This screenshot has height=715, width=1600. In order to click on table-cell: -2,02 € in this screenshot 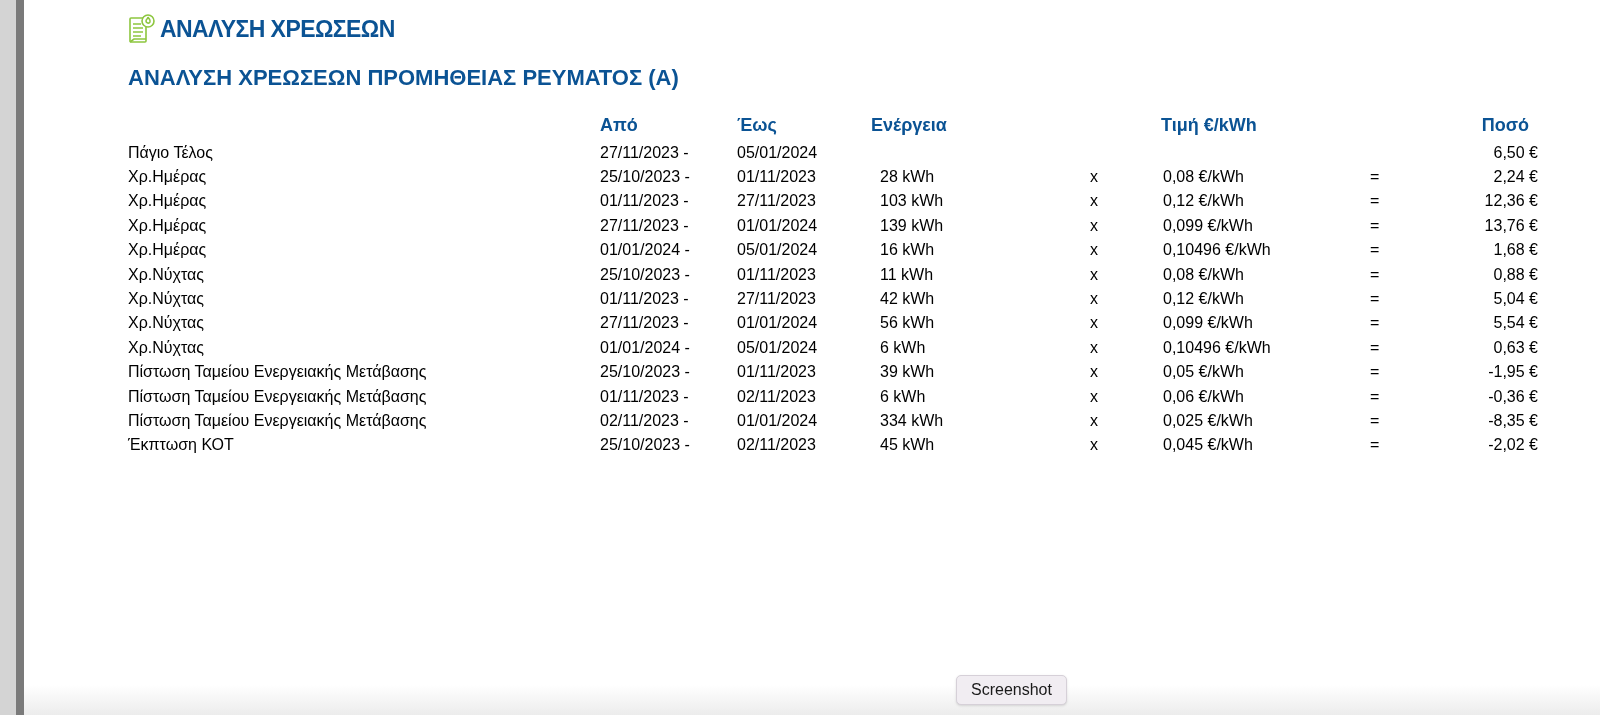, I will do `click(1513, 445)`.